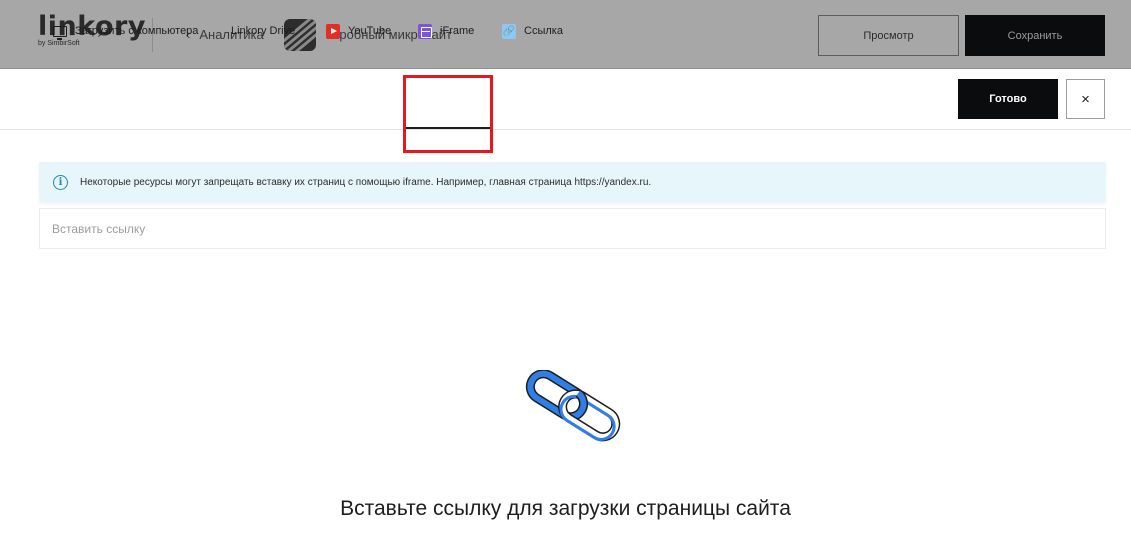 The width and height of the screenshot is (1131, 558). Describe the element at coordinates (457, 31) in the screenshot. I see `tab-label: iFrame` at that location.